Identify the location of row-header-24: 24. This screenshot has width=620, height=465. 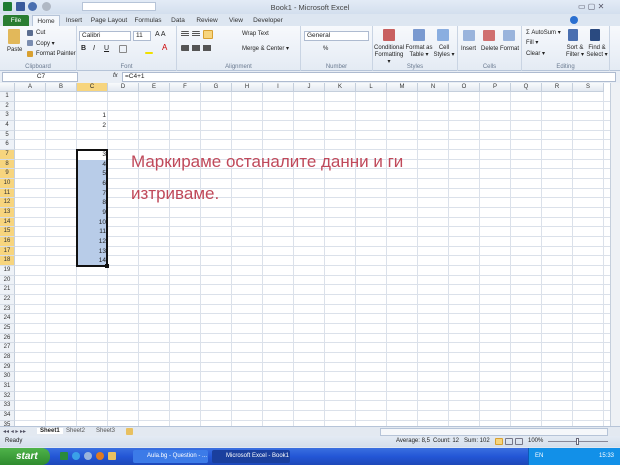
(7, 319).